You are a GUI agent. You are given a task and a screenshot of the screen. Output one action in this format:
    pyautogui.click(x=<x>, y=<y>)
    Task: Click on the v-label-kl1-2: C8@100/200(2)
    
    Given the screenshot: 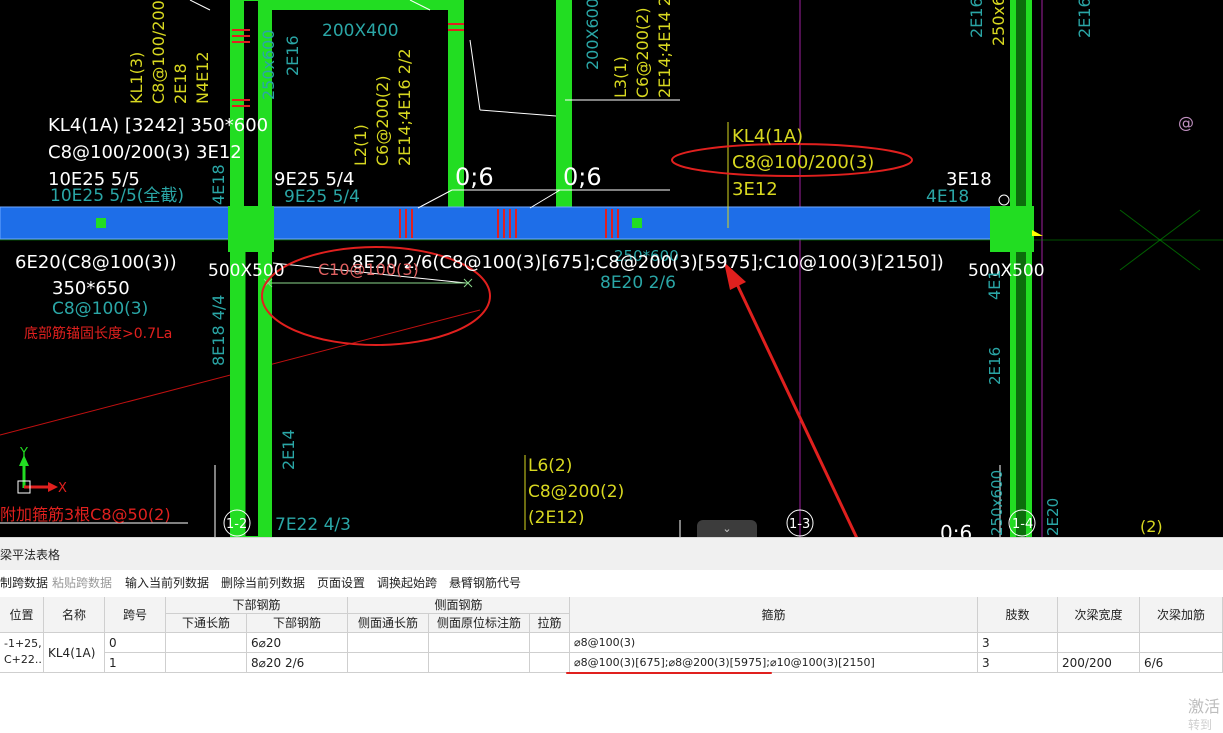 What is the action you would take?
    pyautogui.click(x=158, y=52)
    